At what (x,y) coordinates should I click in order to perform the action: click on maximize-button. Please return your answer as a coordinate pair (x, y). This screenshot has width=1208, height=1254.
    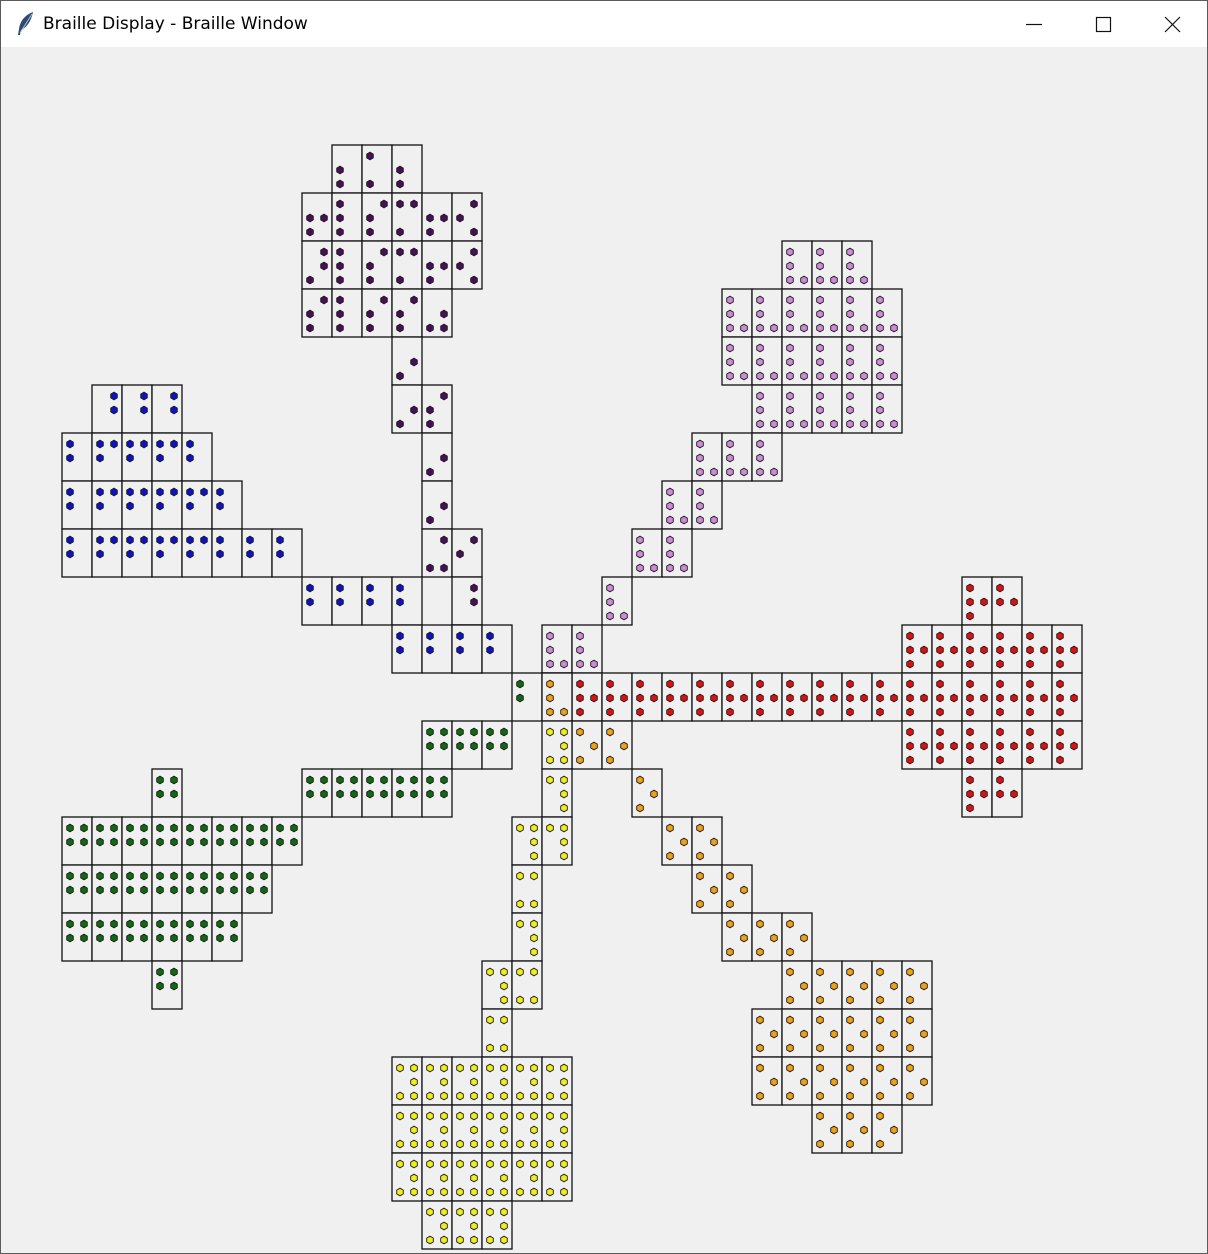
    Looking at the image, I should click on (1103, 24).